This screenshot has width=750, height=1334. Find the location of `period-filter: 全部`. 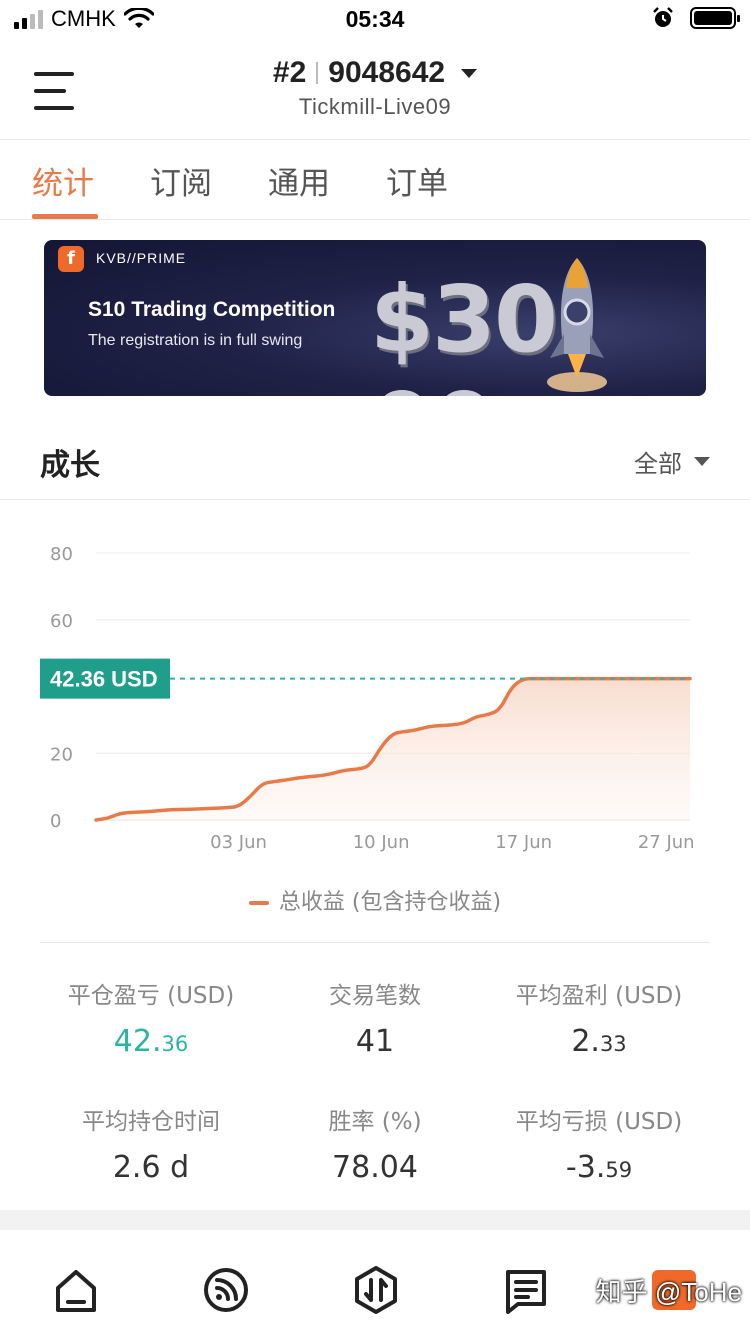

period-filter: 全部 is located at coordinates (672, 461).